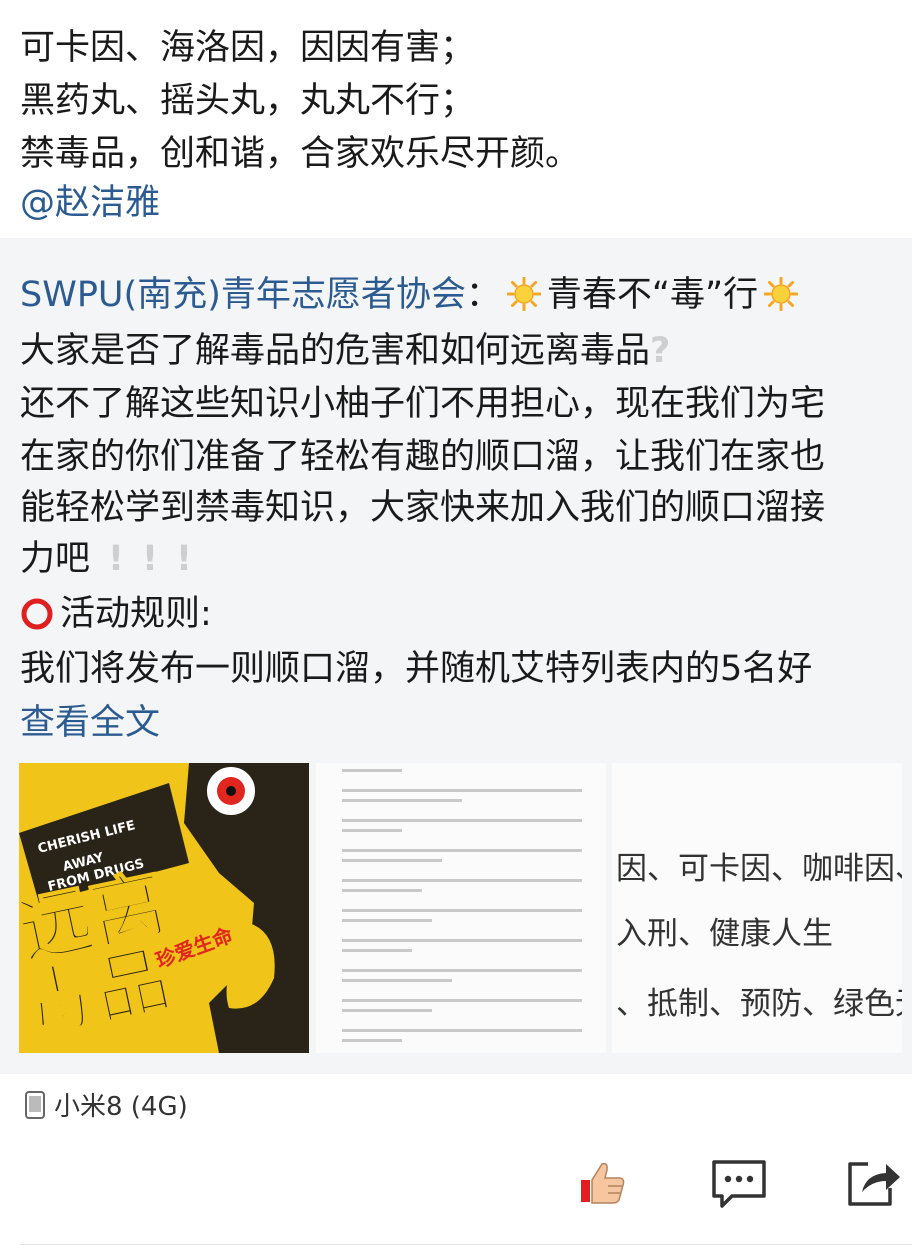 This screenshot has height=1251, width=912. What do you see at coordinates (724, 934) in the screenshot?
I see `crop-text: 入刑、健康人生` at bounding box center [724, 934].